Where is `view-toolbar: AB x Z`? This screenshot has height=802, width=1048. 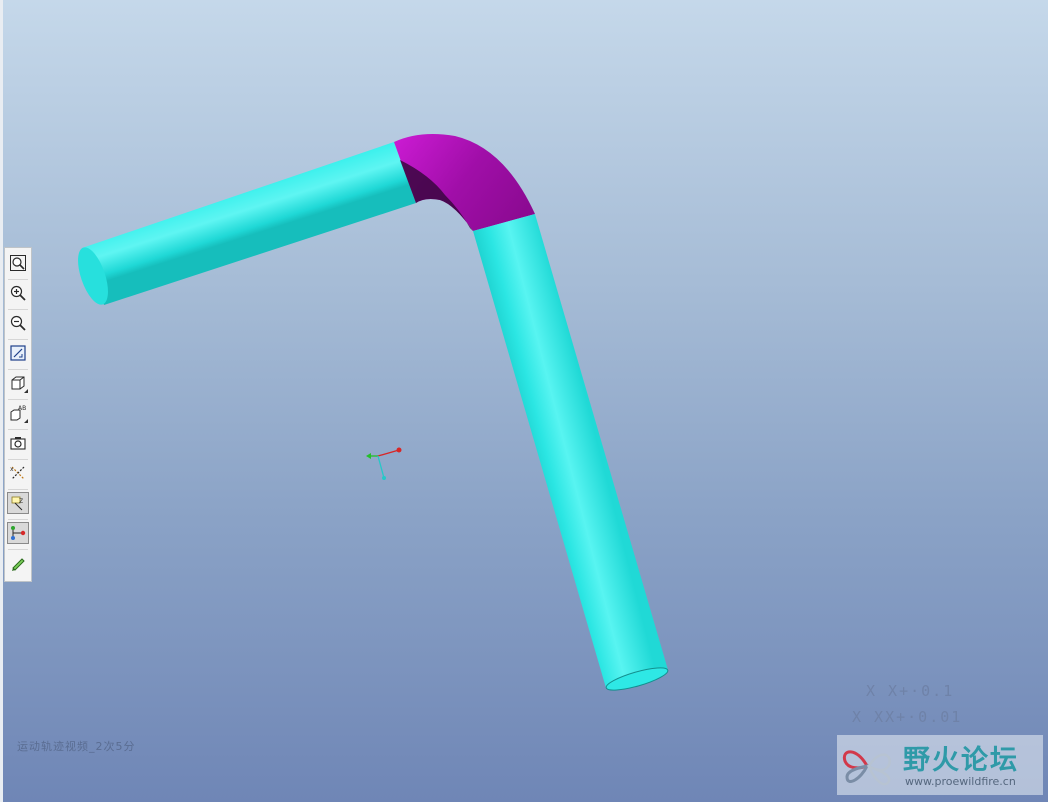
view-toolbar: AB x Z is located at coordinates (18, 414).